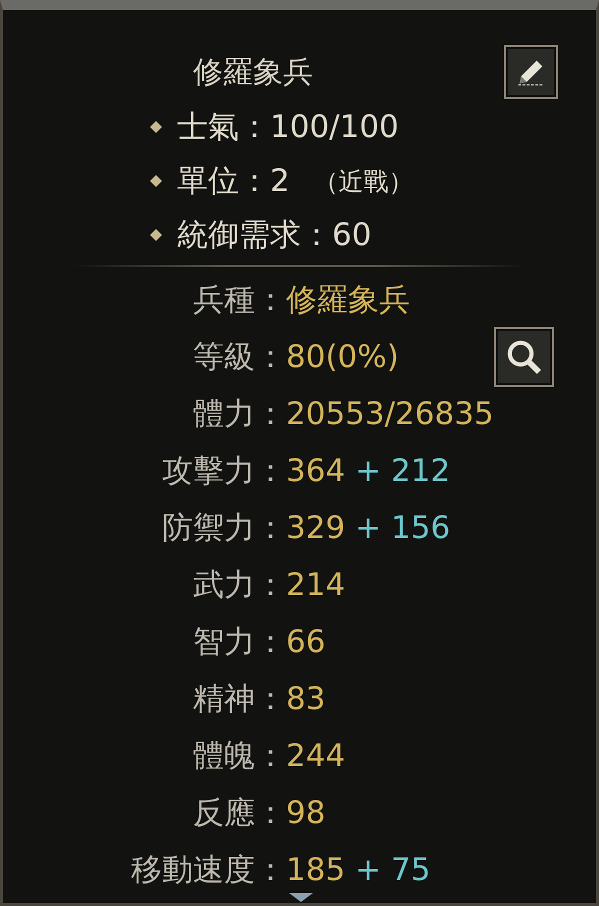  Describe the element at coordinates (342, 356) in the screenshot. I see `stat-value: 80(0%)` at that location.